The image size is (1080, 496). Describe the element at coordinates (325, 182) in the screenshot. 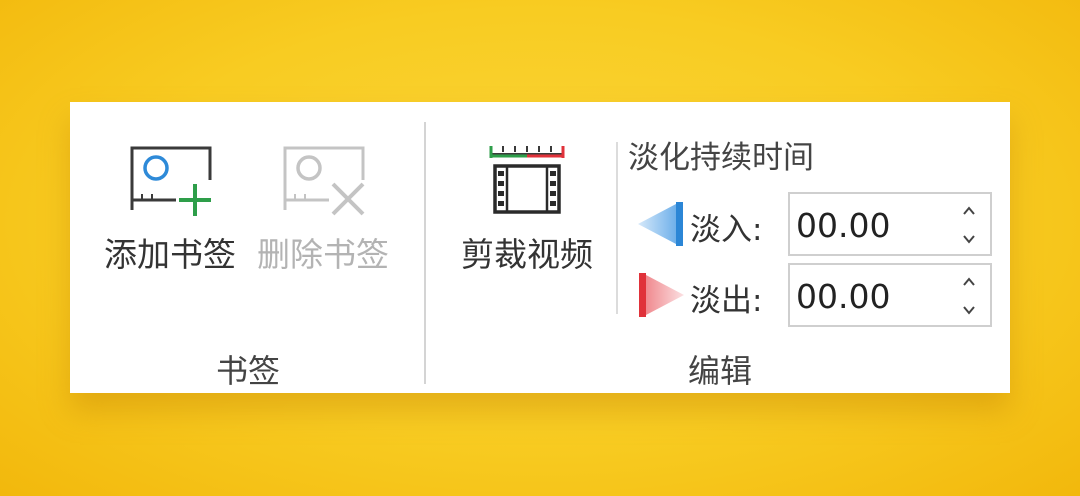

I see `delete-bookmark-icon` at that location.